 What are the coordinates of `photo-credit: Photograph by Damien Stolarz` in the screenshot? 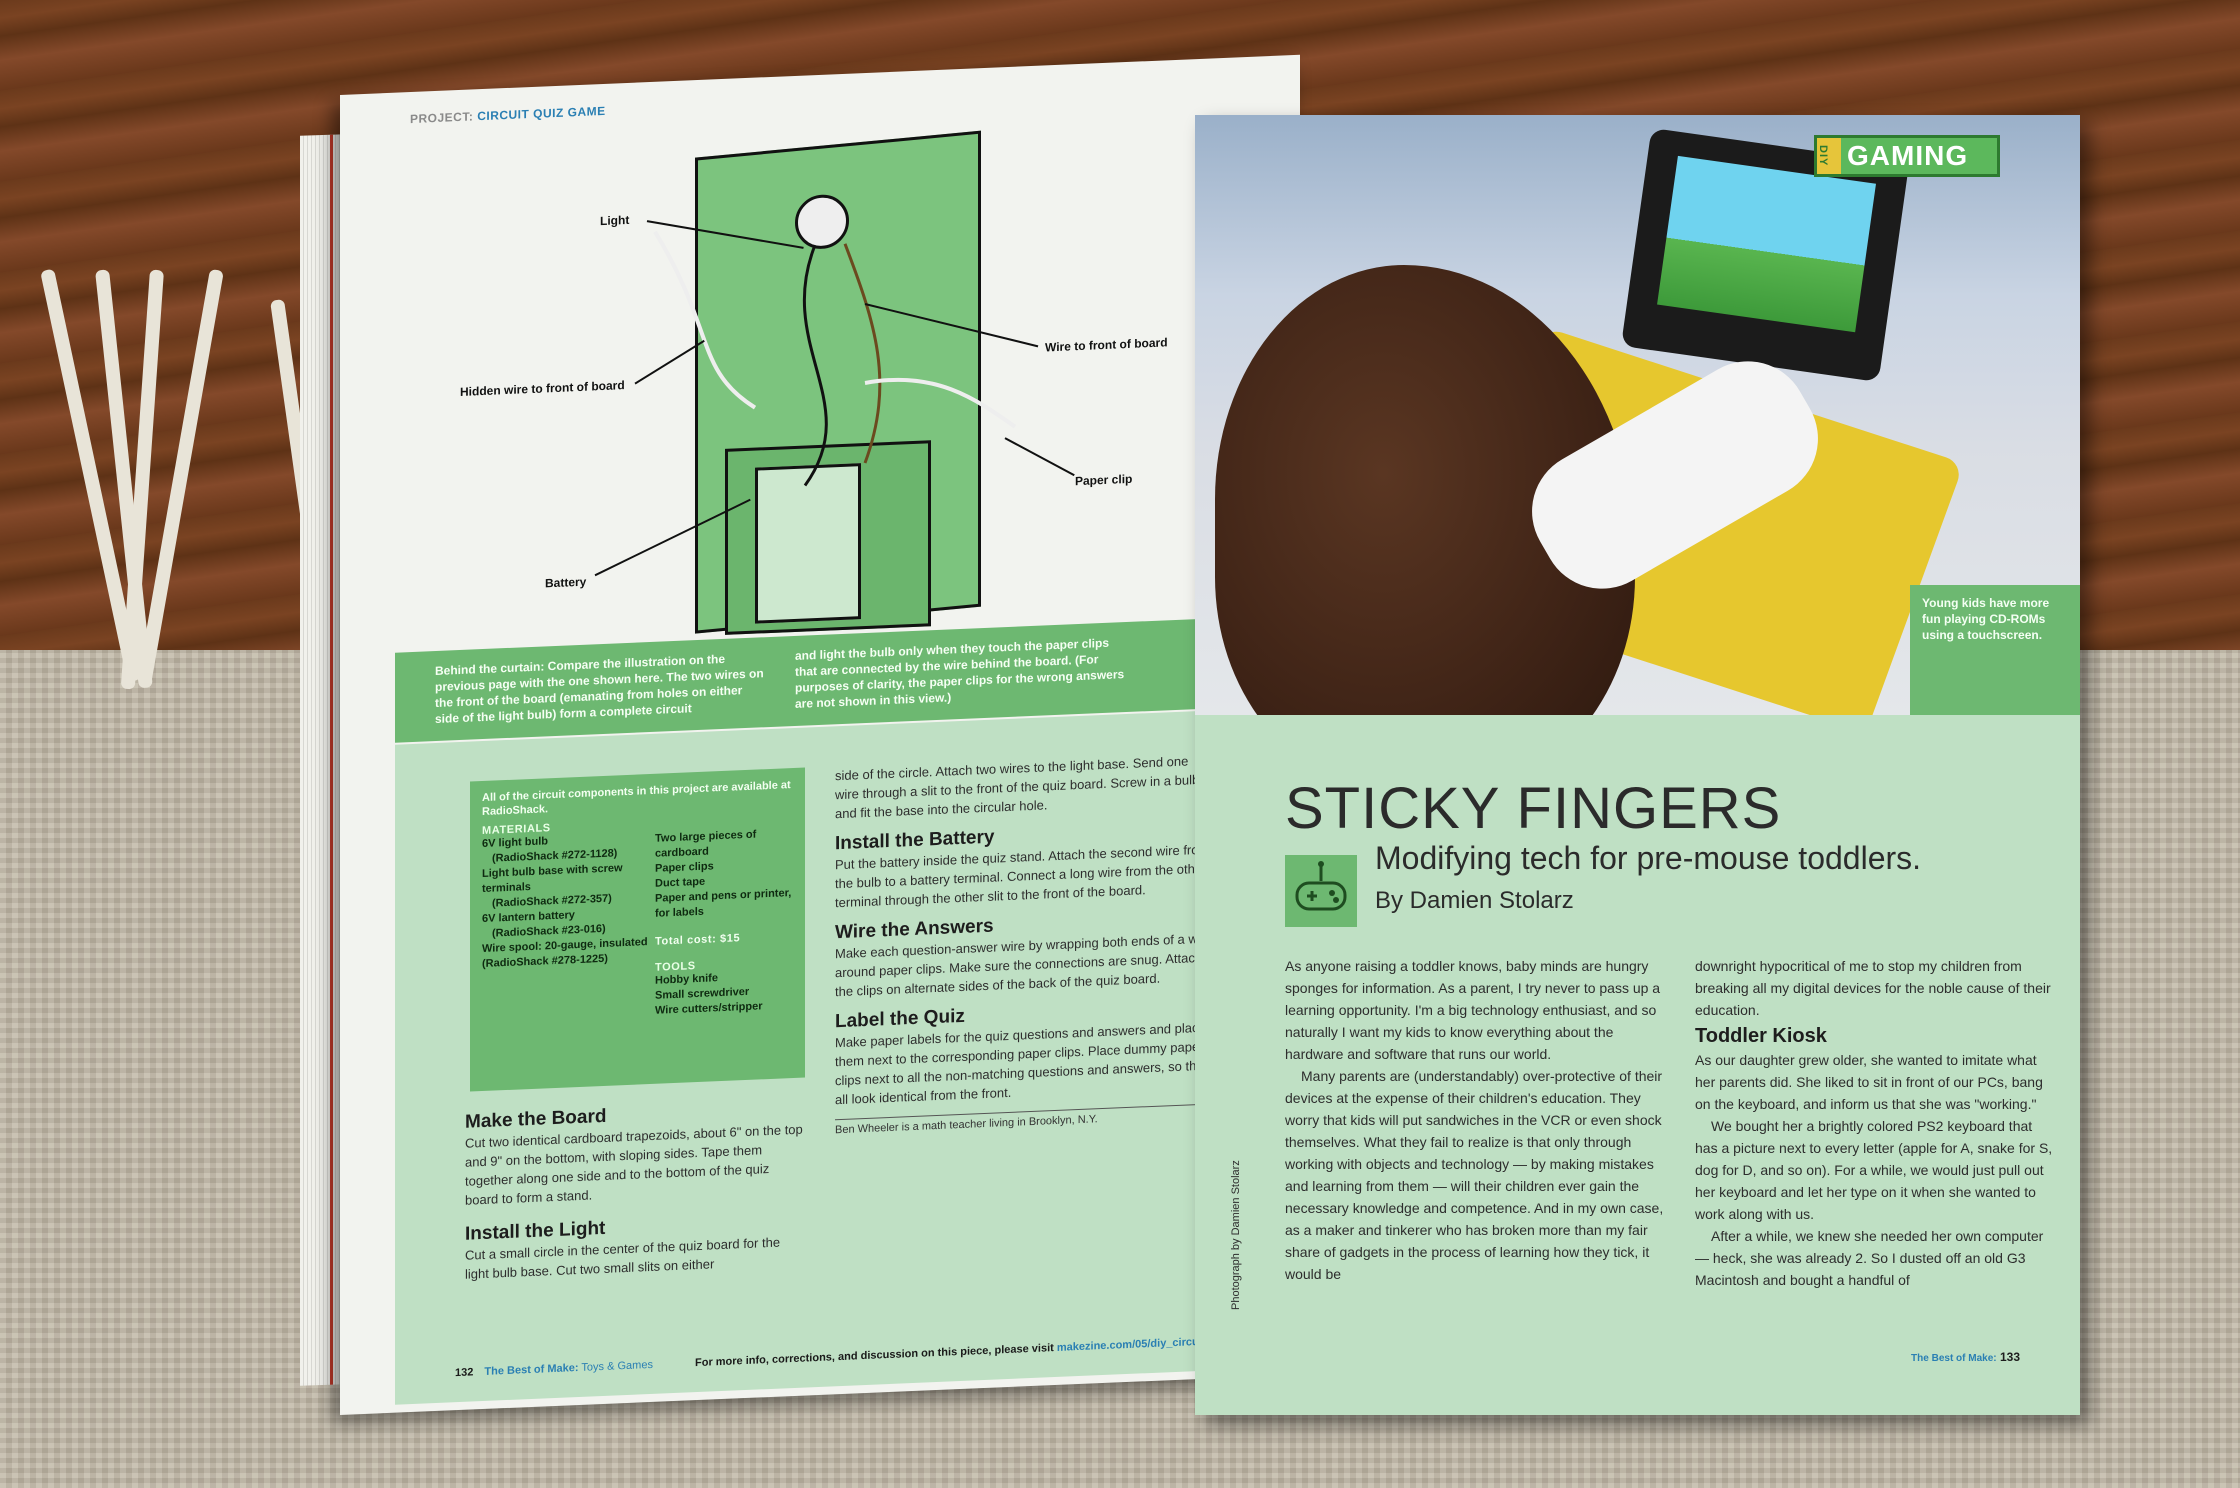 It's located at (1236, 1235).